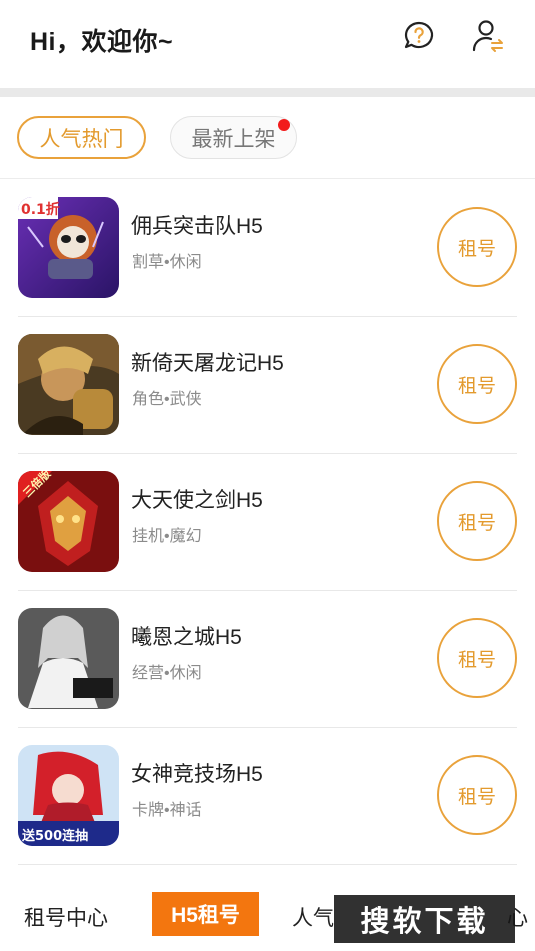 This screenshot has width=535, height=951. What do you see at coordinates (267, 659) in the screenshot?
I see `list-item: 曦恩之城H5 经营•休闲 租号` at bounding box center [267, 659].